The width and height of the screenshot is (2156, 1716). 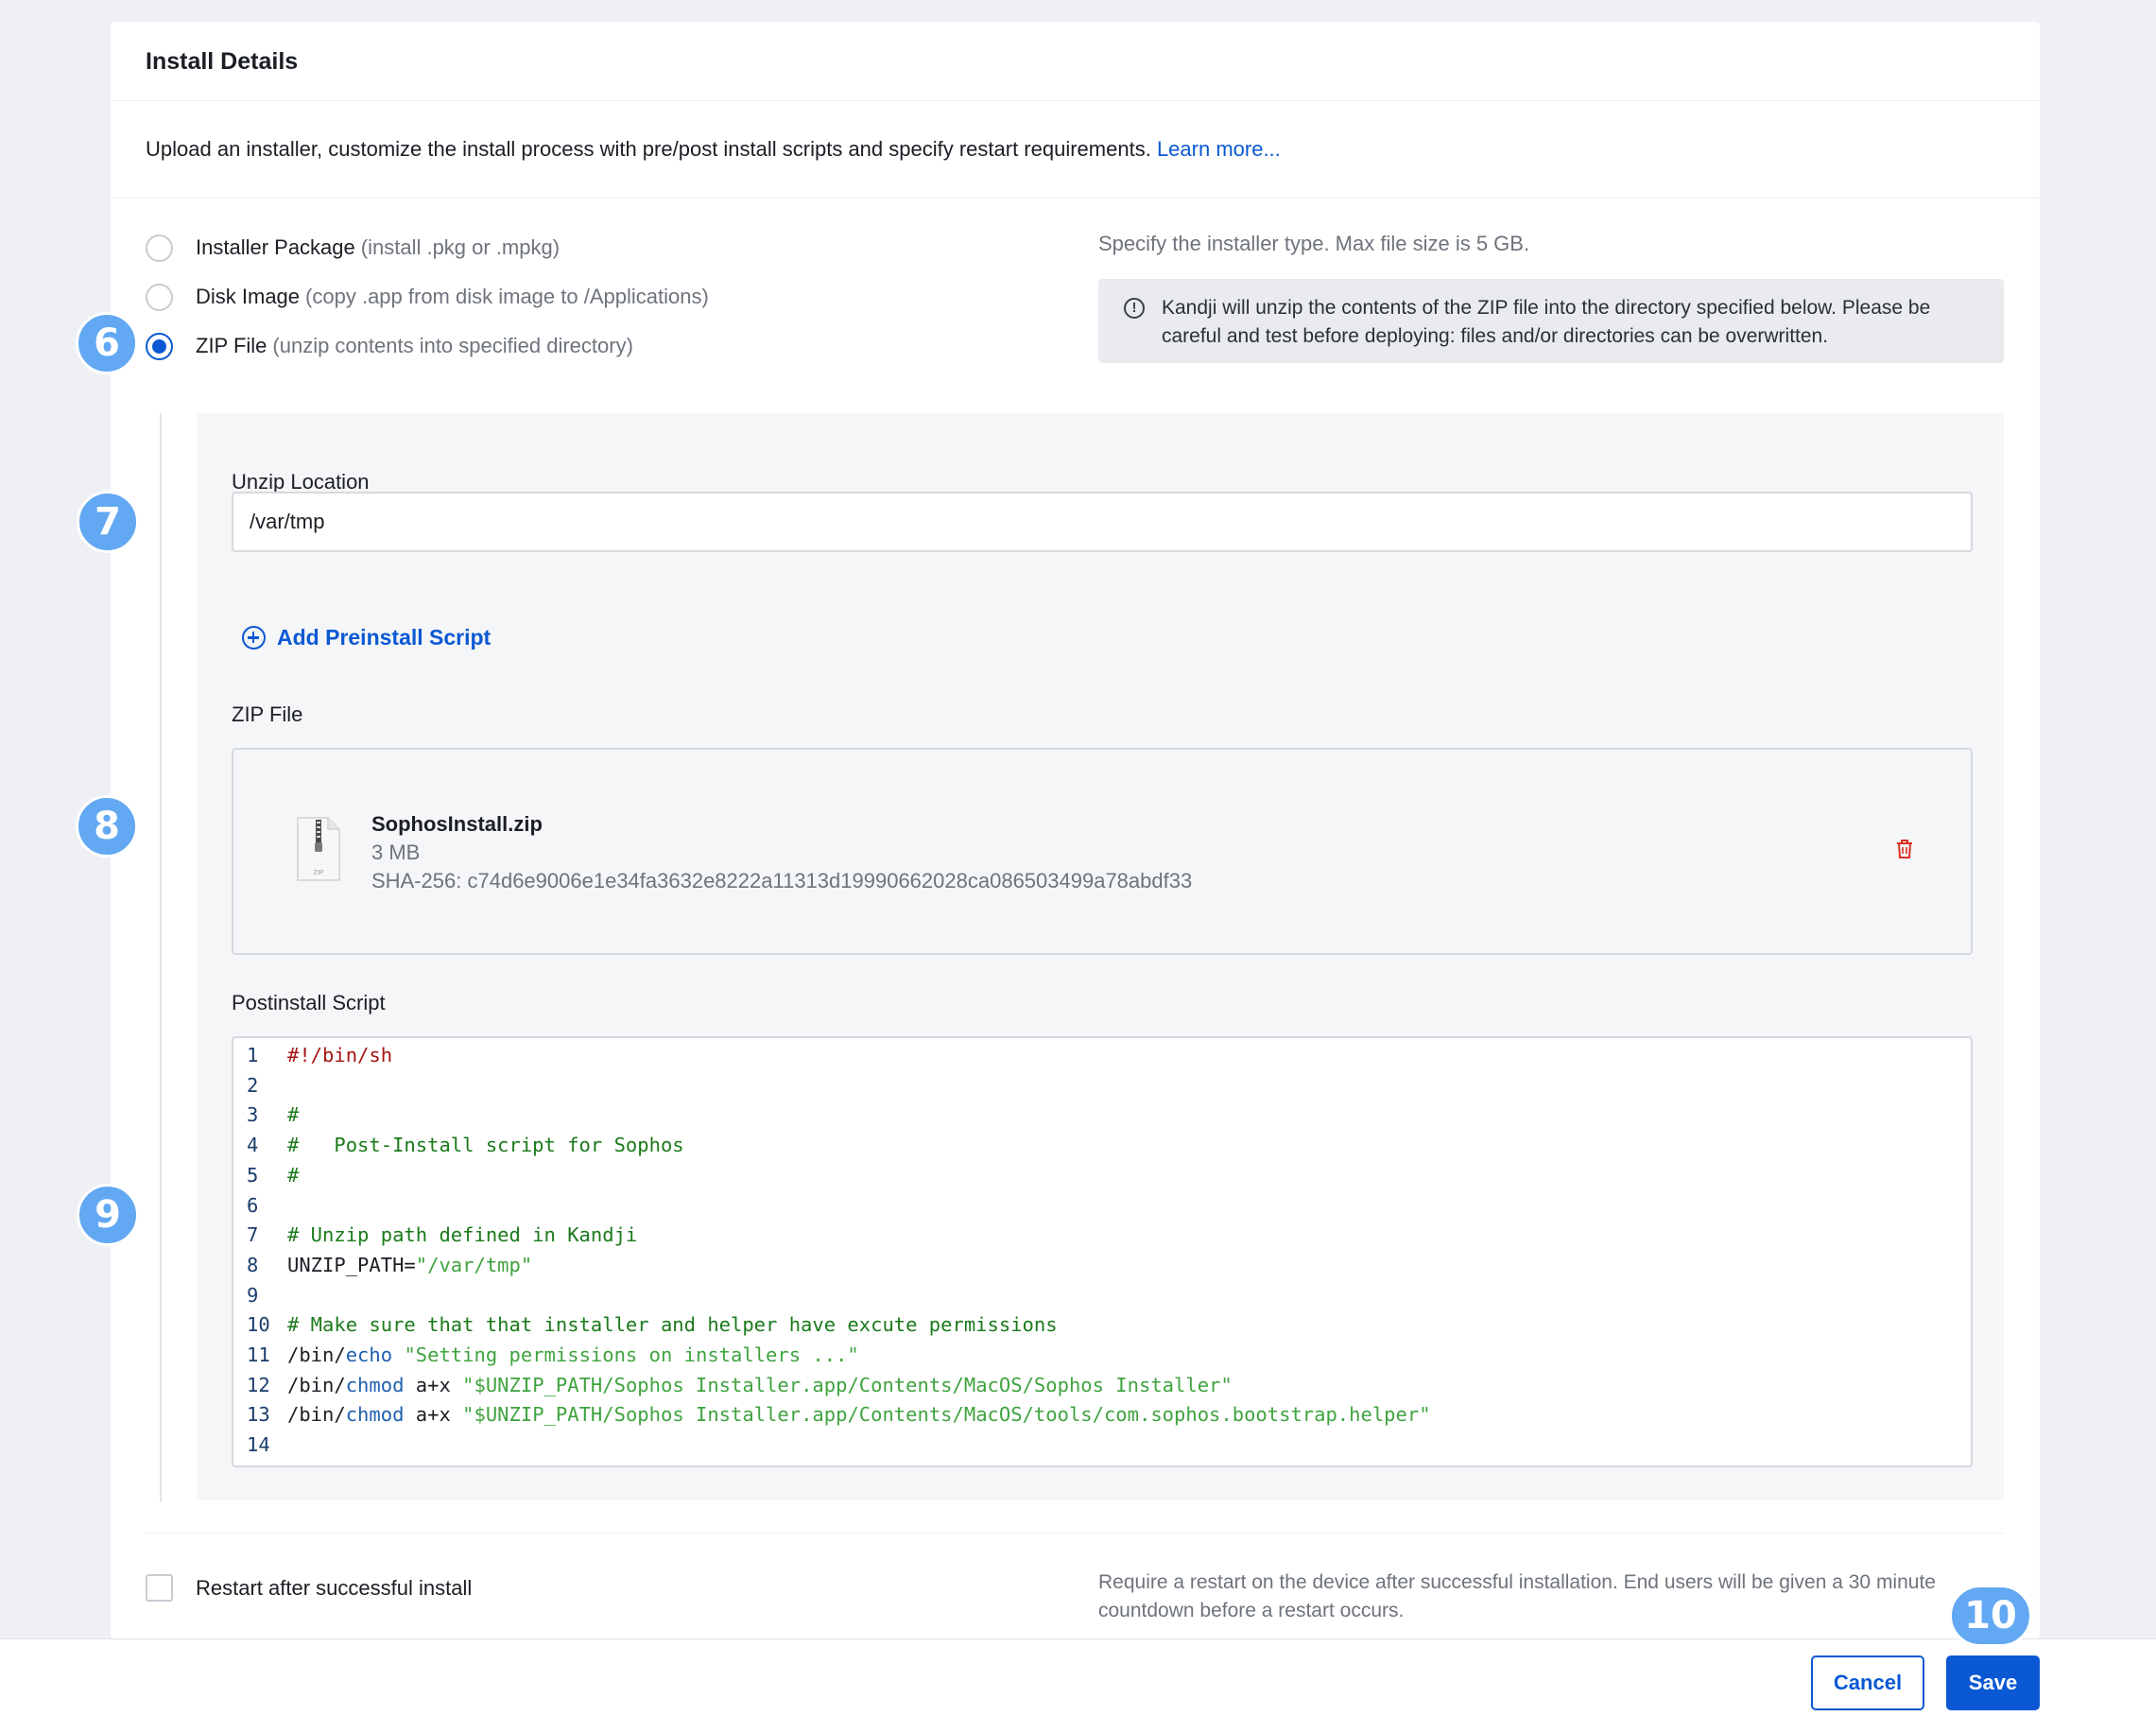 What do you see at coordinates (159, 346) in the screenshot?
I see `radio-button-selected` at bounding box center [159, 346].